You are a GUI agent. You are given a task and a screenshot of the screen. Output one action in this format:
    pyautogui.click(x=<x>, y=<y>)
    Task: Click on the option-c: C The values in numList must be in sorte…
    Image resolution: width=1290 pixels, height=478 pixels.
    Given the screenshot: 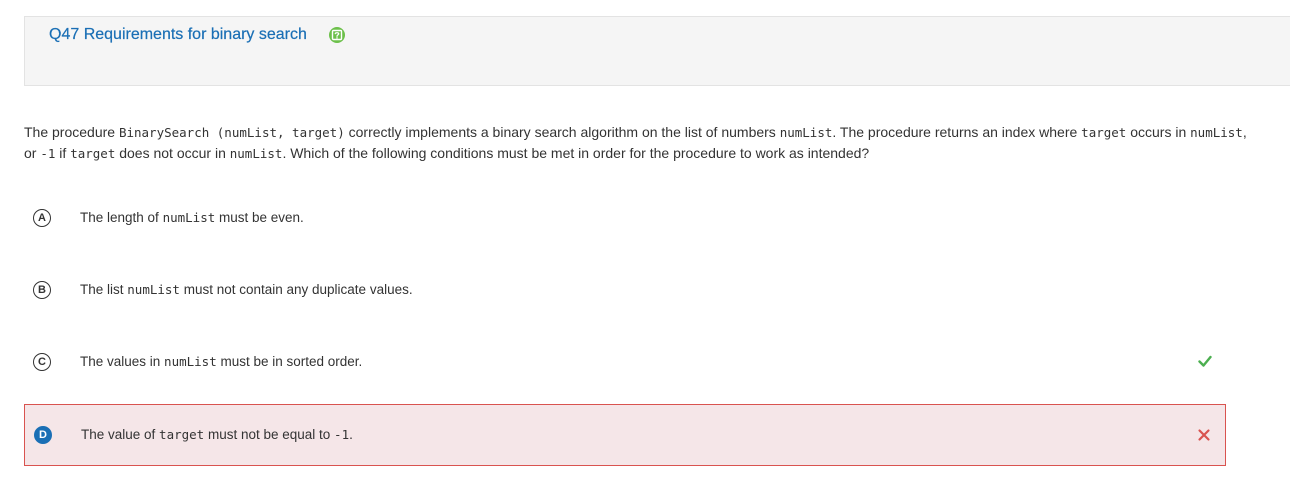 What is the action you would take?
    pyautogui.click(x=625, y=363)
    